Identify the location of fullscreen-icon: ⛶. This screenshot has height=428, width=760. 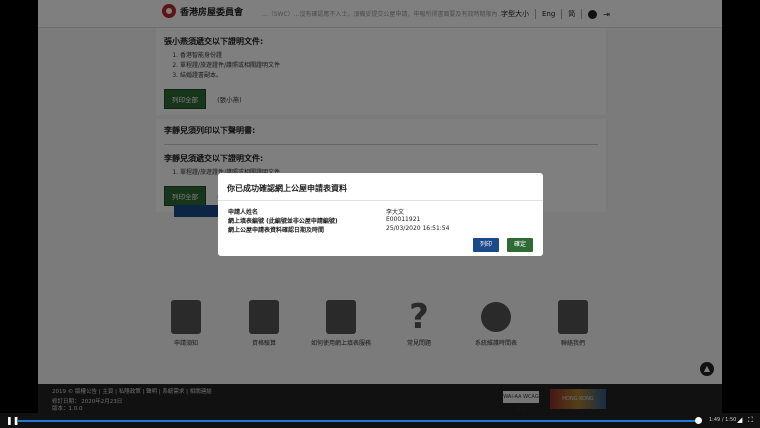
(750, 420).